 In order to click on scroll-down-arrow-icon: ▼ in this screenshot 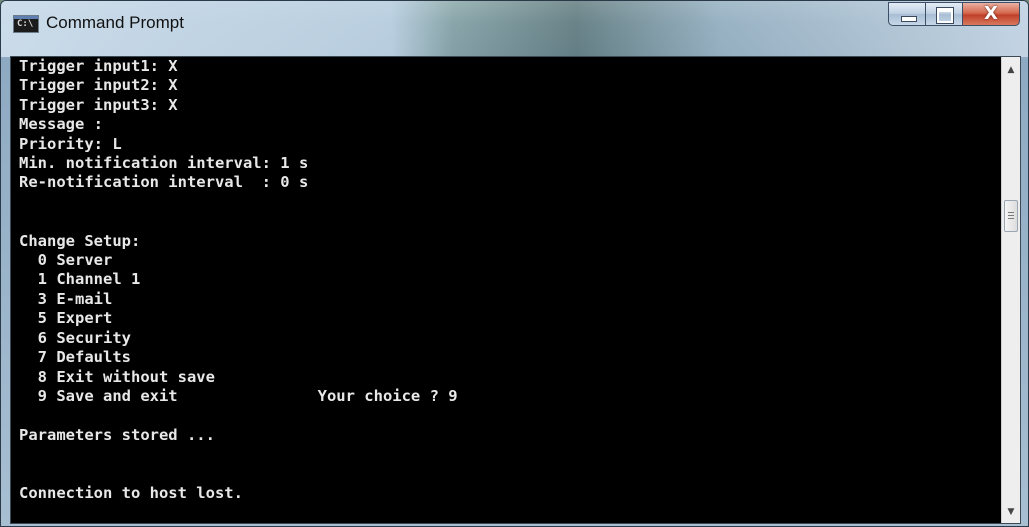, I will do `click(1011, 512)`.